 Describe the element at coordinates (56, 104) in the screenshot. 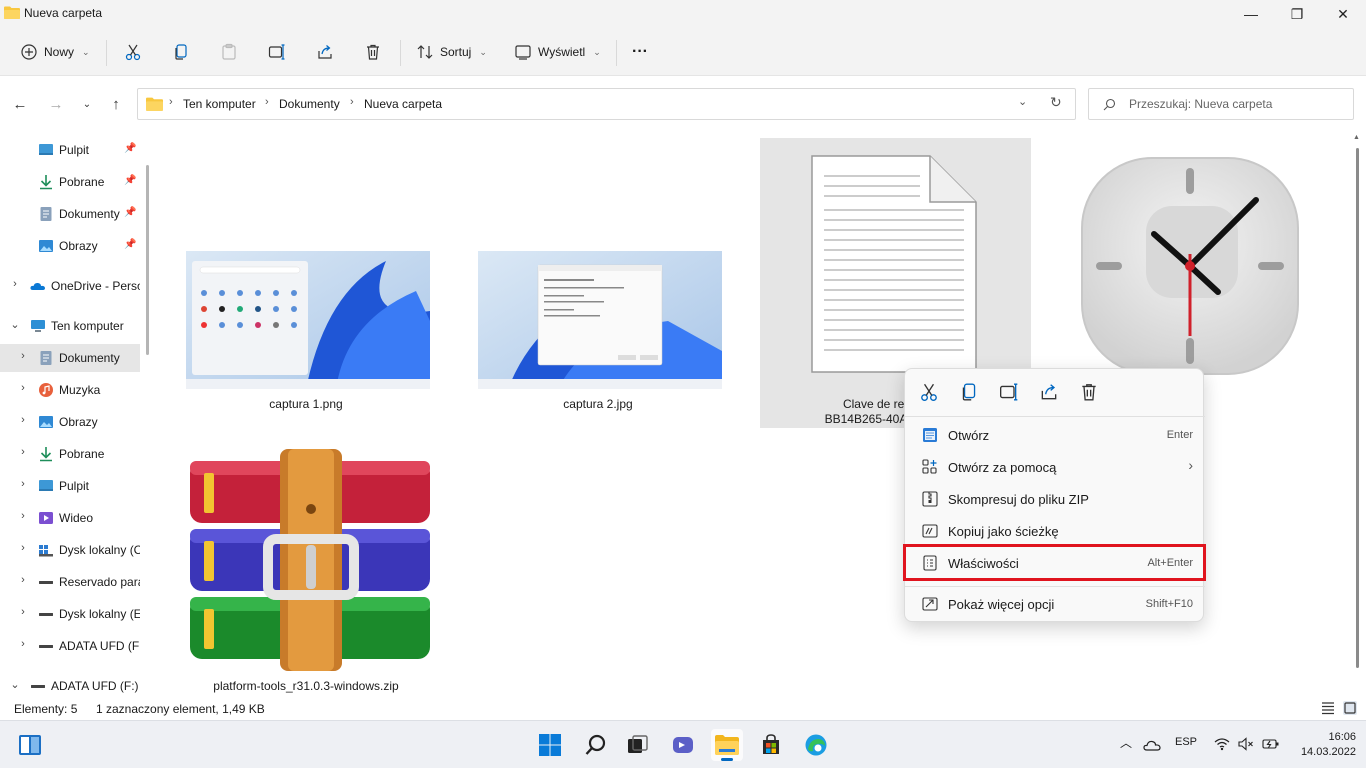

I see `forward-arrow-icon: →` at that location.